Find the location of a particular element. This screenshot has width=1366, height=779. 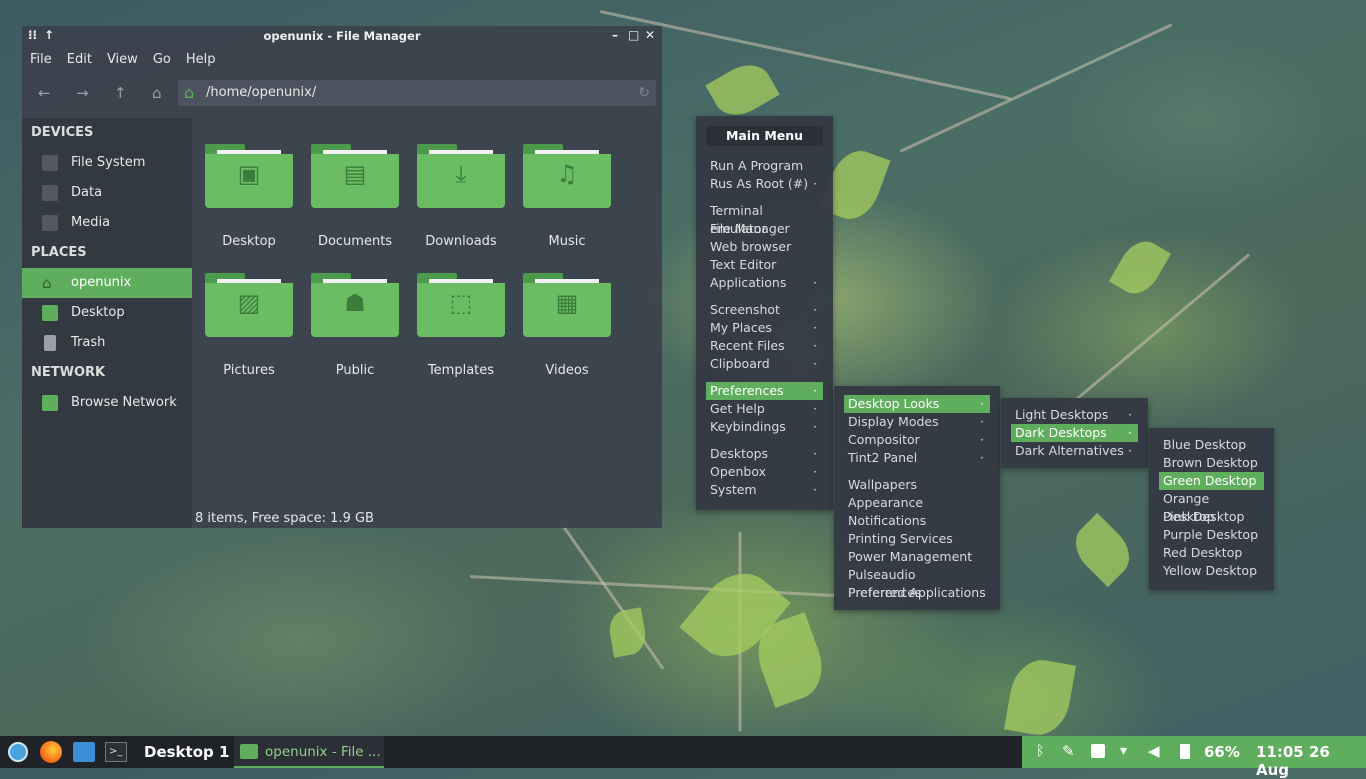

menu-item-pulseaudio-preferences: Pulseaudio Preferences is located at coordinates (917, 583).